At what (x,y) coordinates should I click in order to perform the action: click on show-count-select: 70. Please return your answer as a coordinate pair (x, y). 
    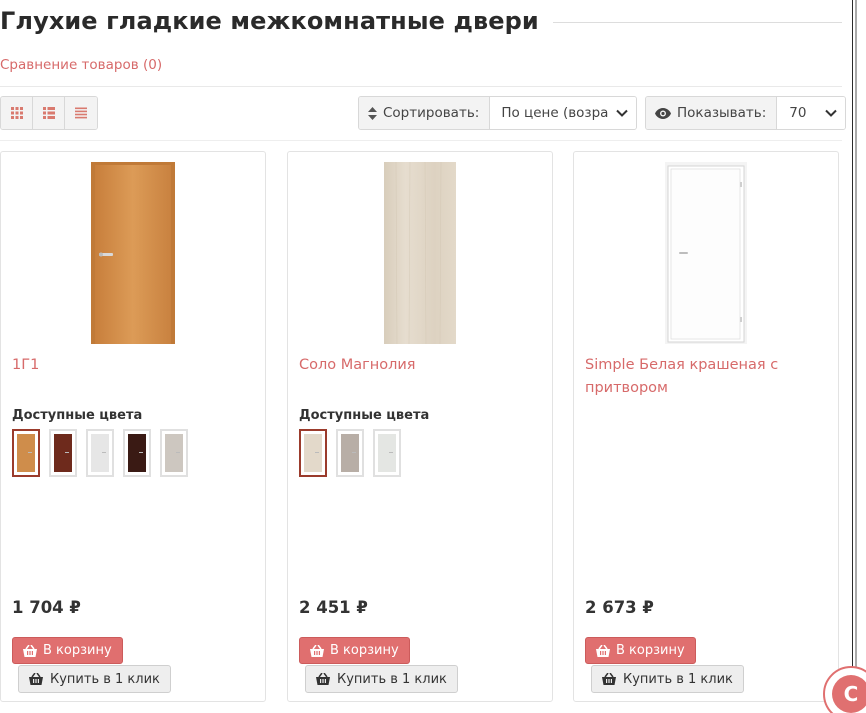
    Looking at the image, I should click on (811, 113).